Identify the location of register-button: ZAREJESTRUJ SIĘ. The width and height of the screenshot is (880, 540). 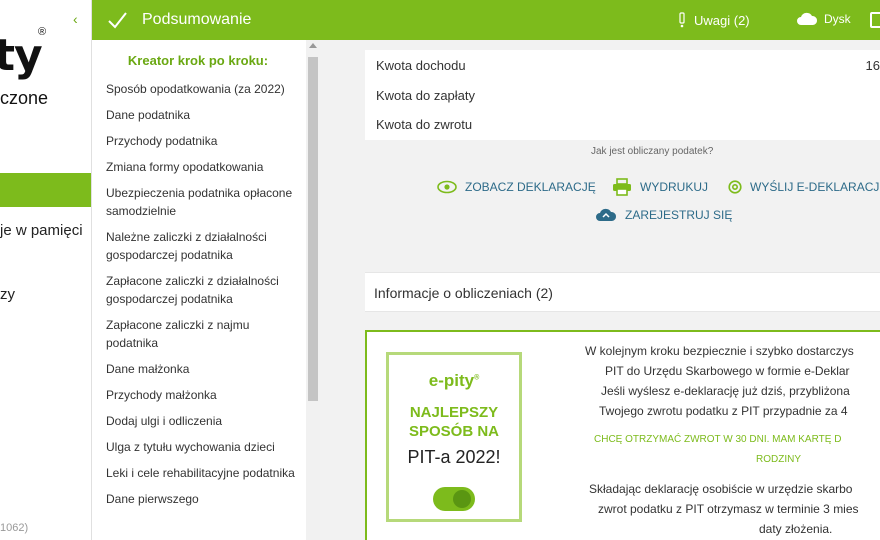
(663, 214).